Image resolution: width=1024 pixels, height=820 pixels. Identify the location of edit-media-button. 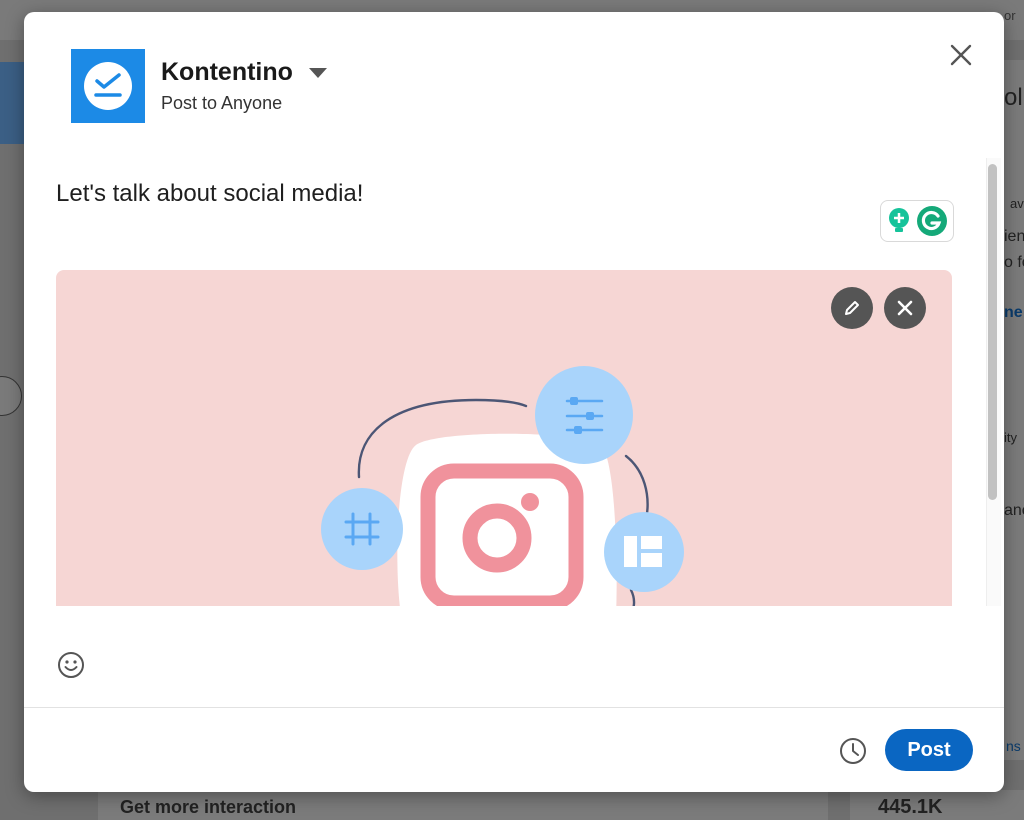
(852, 308).